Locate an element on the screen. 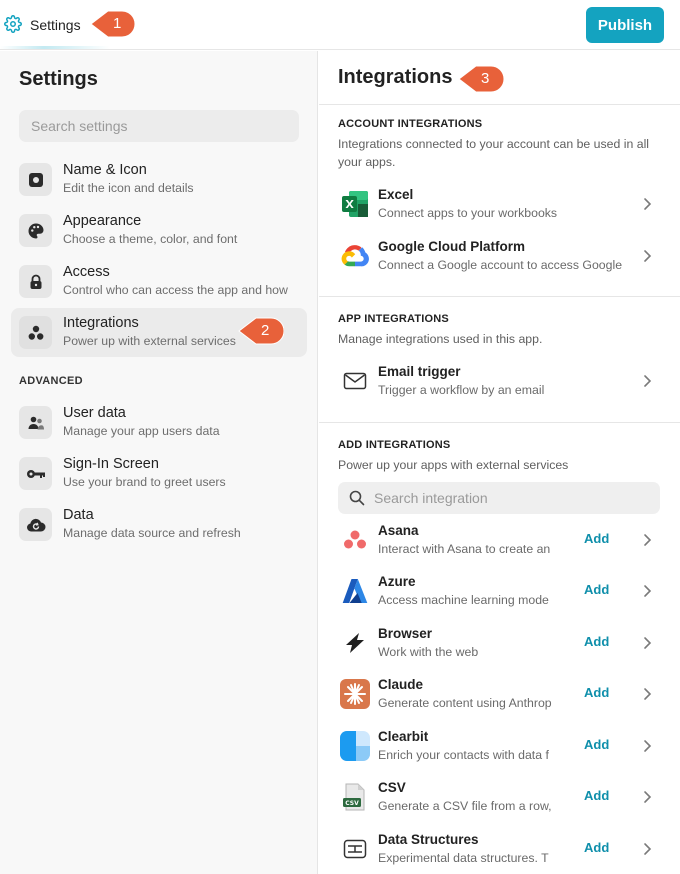 The image size is (680, 874). asana-icon is located at coordinates (355, 540).